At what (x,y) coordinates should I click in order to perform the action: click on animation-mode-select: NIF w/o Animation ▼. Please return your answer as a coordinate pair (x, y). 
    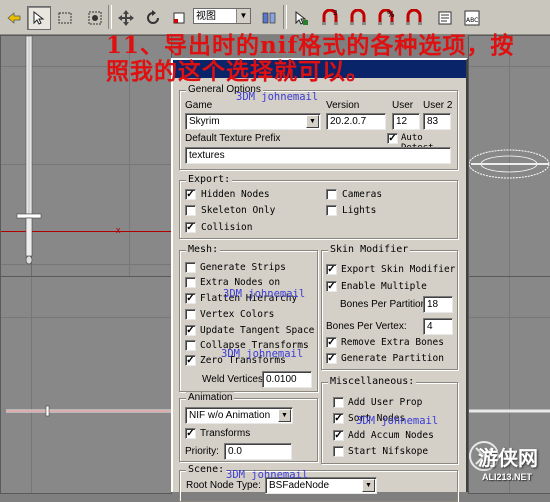
    Looking at the image, I should click on (239, 415).